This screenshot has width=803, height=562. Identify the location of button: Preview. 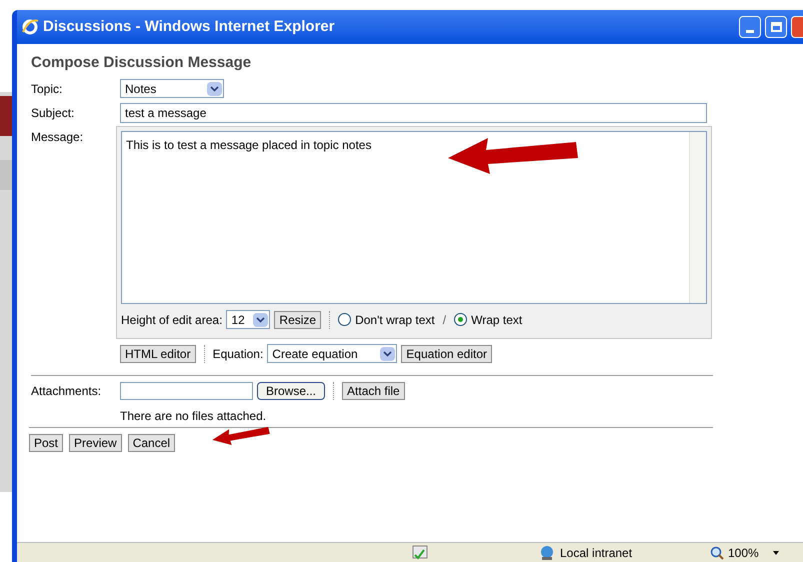
(95, 443).